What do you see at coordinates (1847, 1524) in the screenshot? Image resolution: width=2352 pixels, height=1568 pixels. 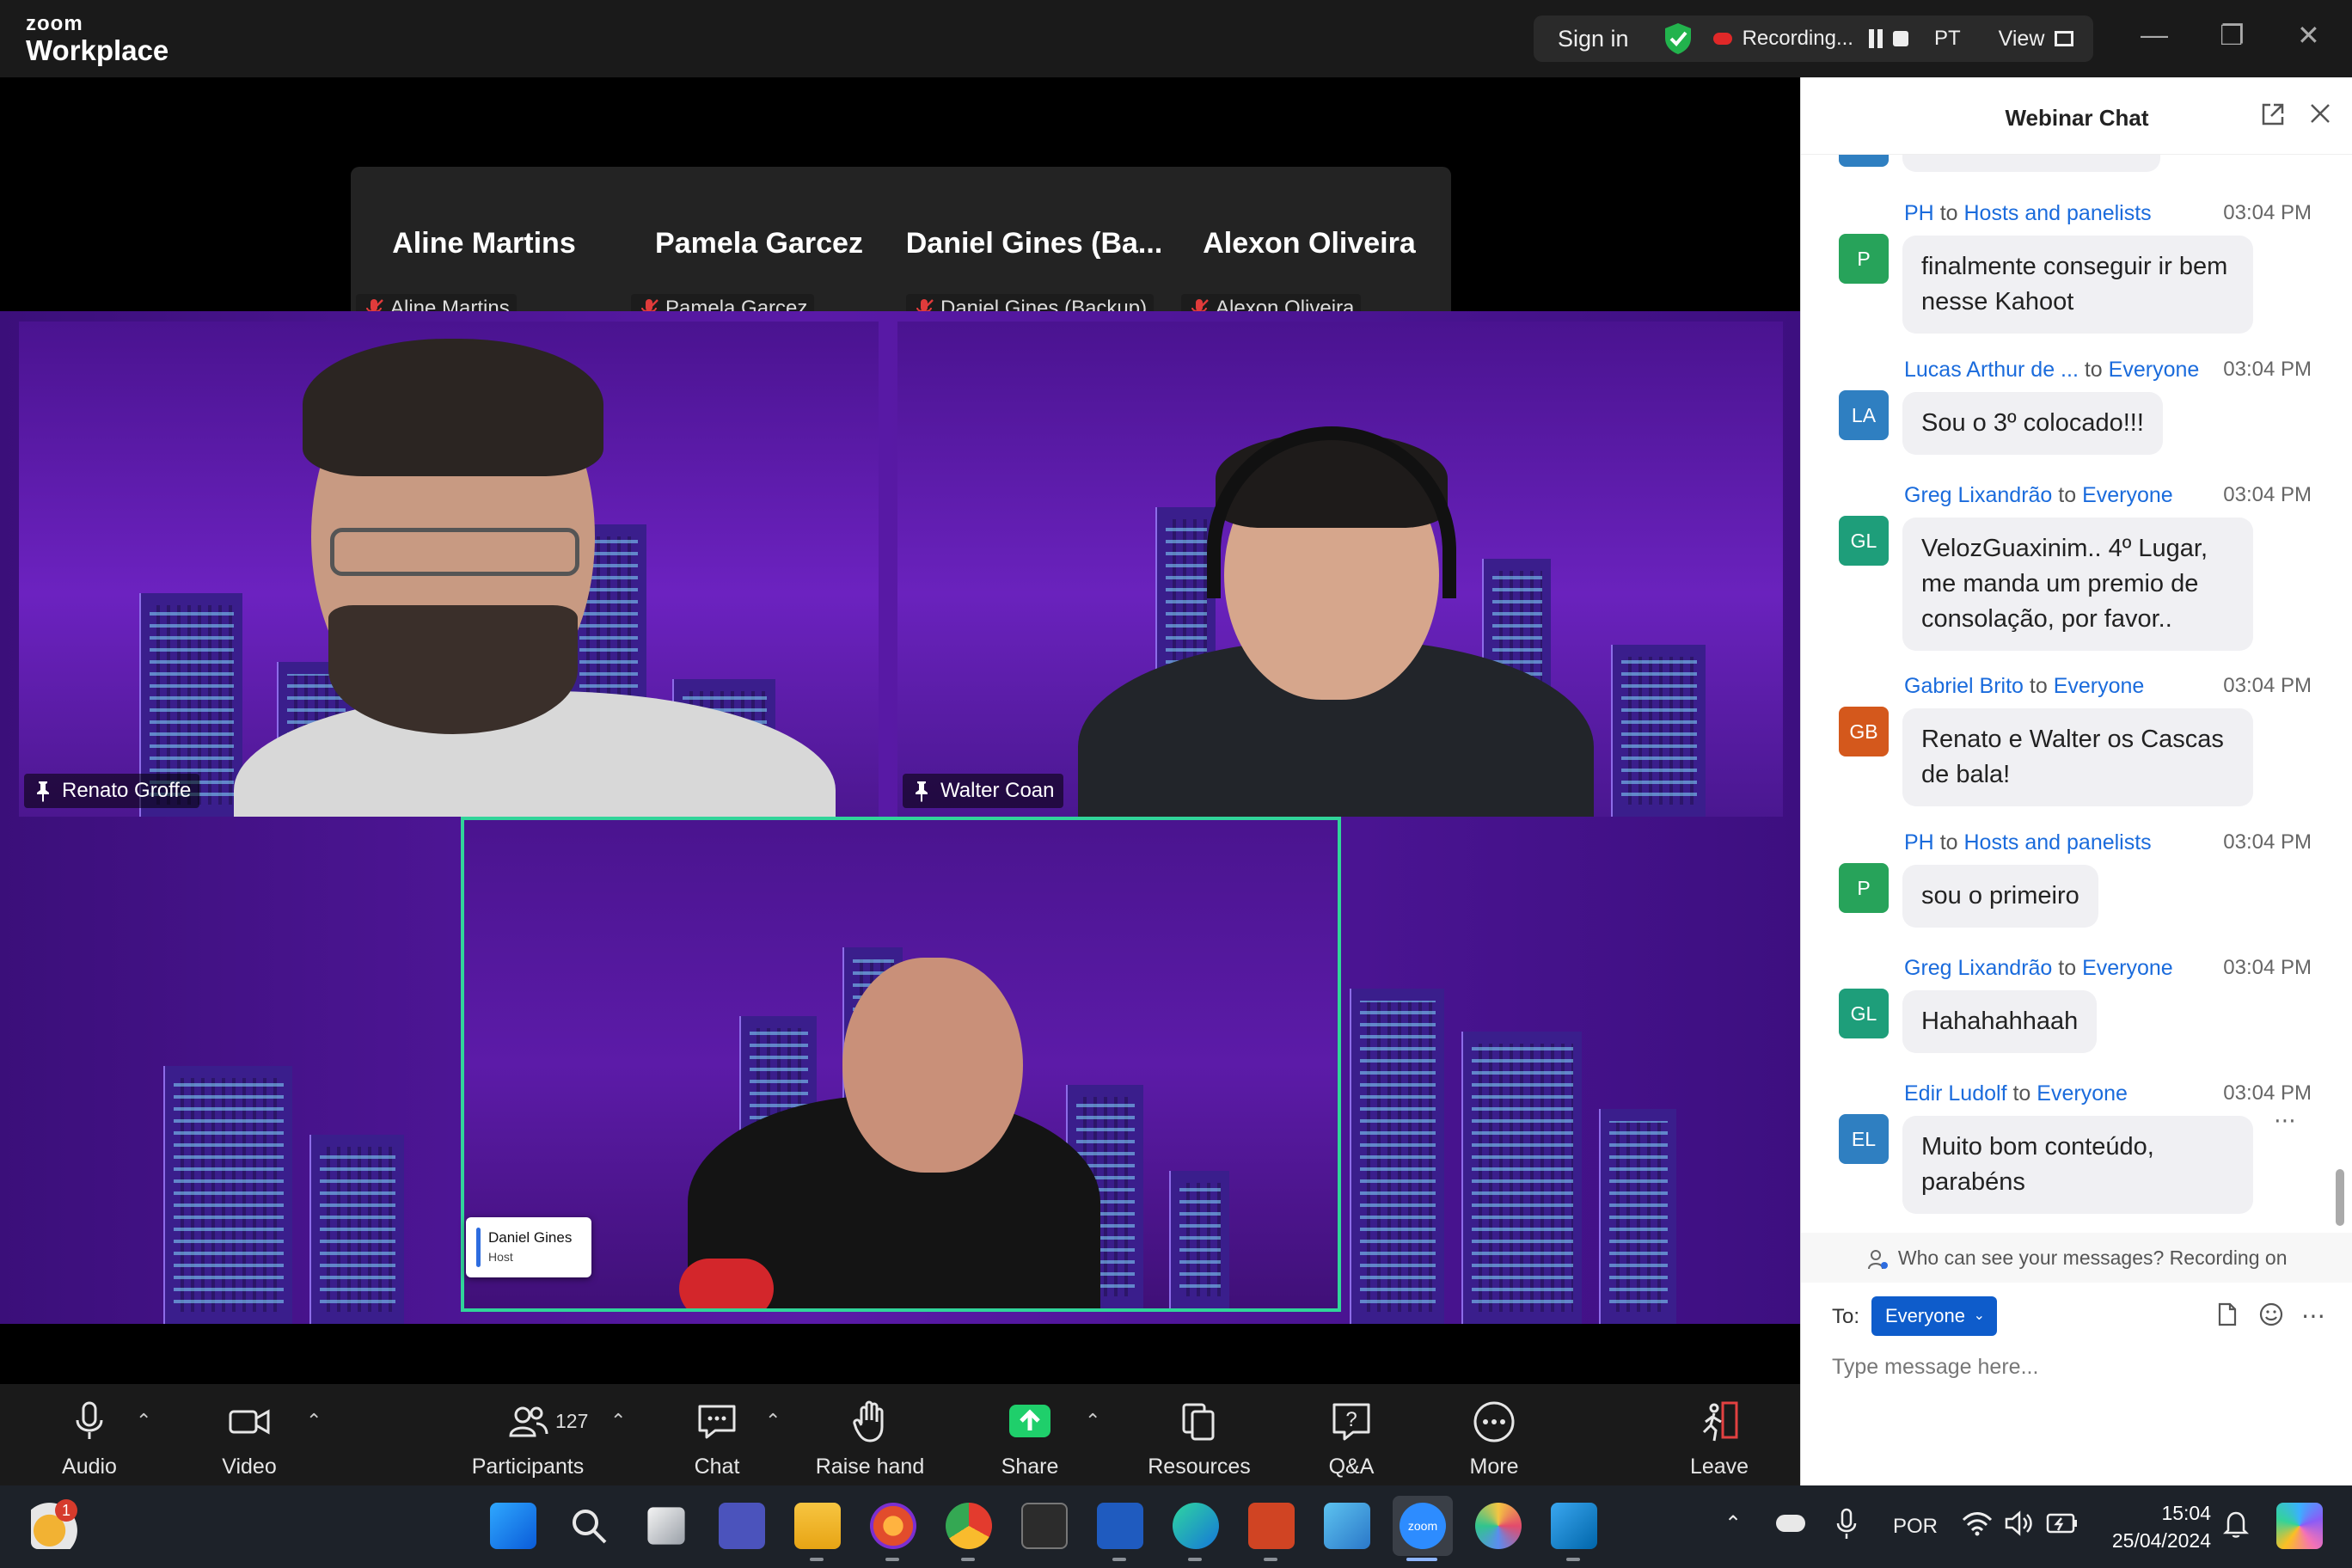 I see `microphone-tray-icon` at bounding box center [1847, 1524].